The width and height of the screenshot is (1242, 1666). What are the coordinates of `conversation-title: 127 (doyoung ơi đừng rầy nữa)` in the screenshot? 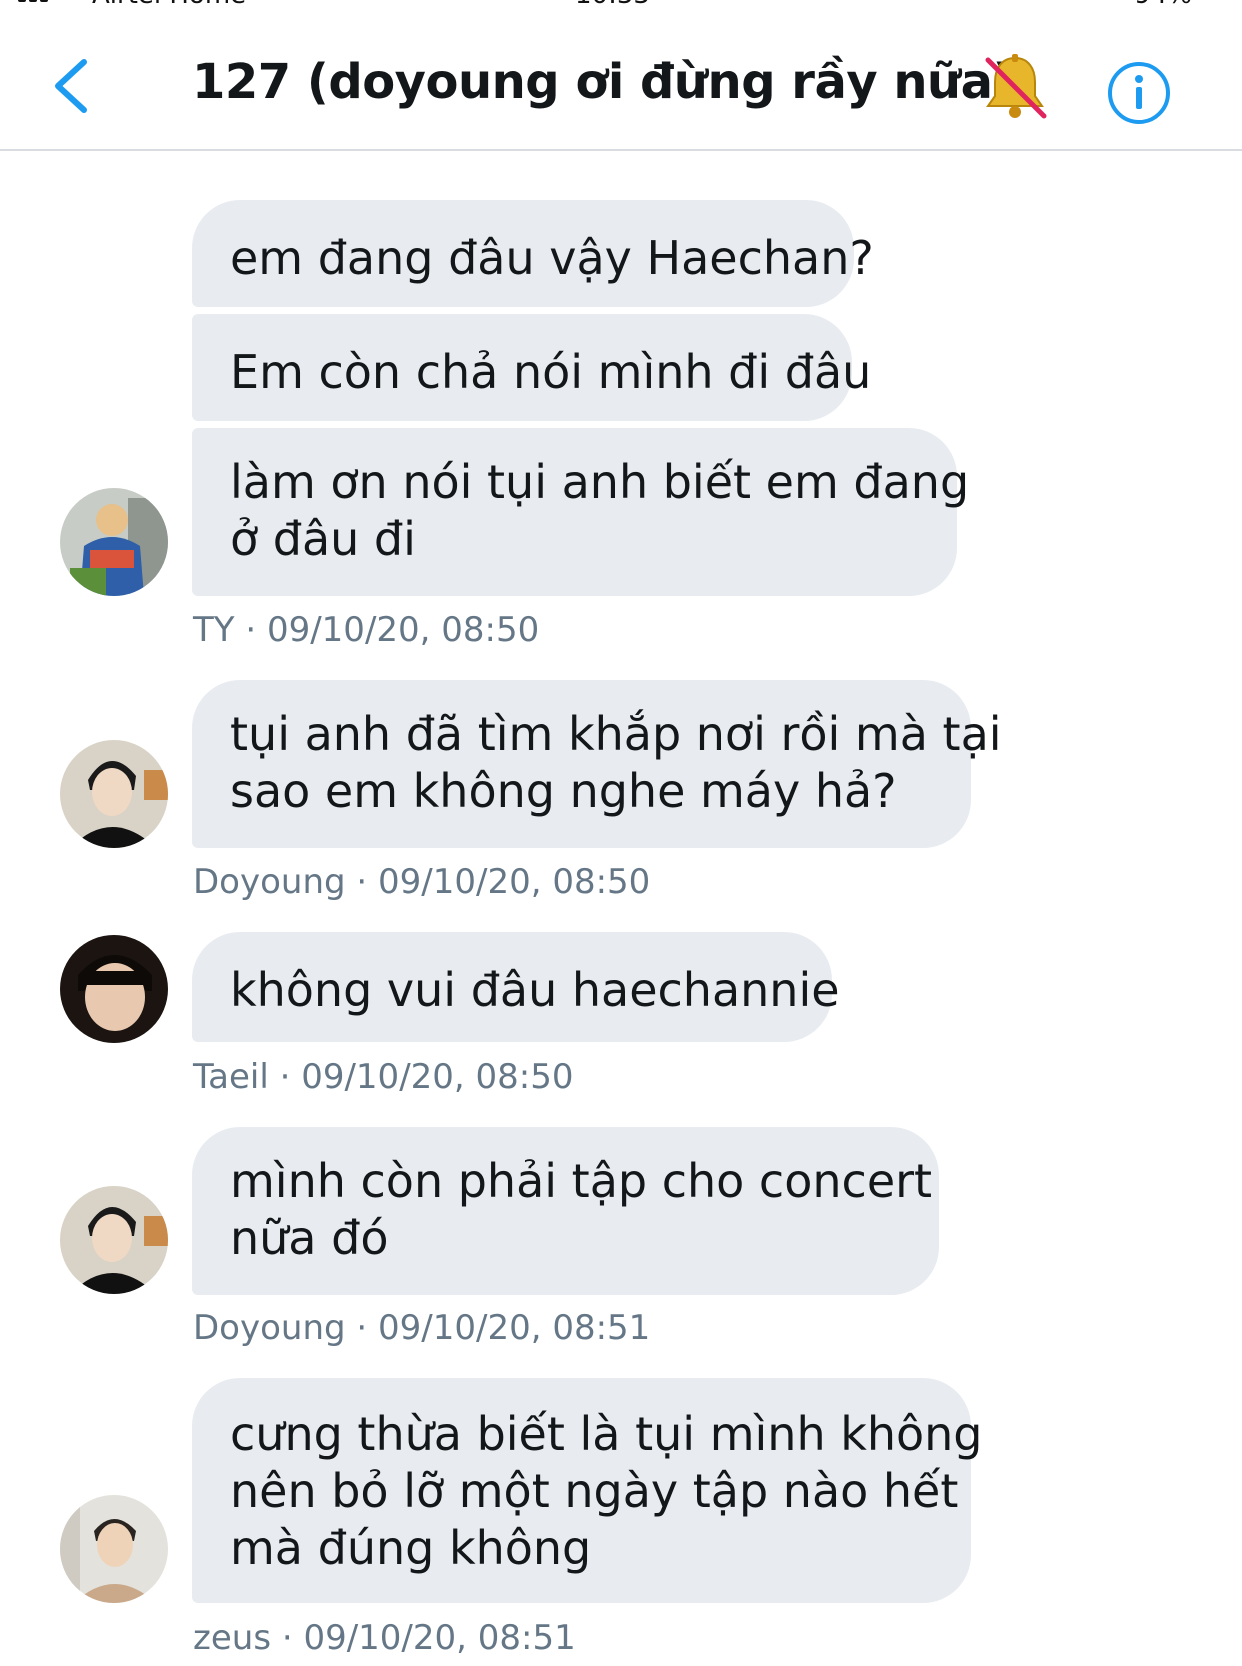 It's located at (603, 82).